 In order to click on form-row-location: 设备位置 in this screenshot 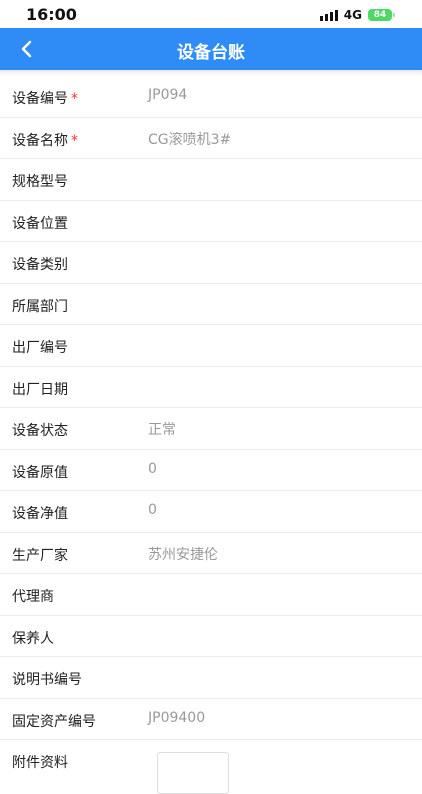, I will do `click(211, 221)`.